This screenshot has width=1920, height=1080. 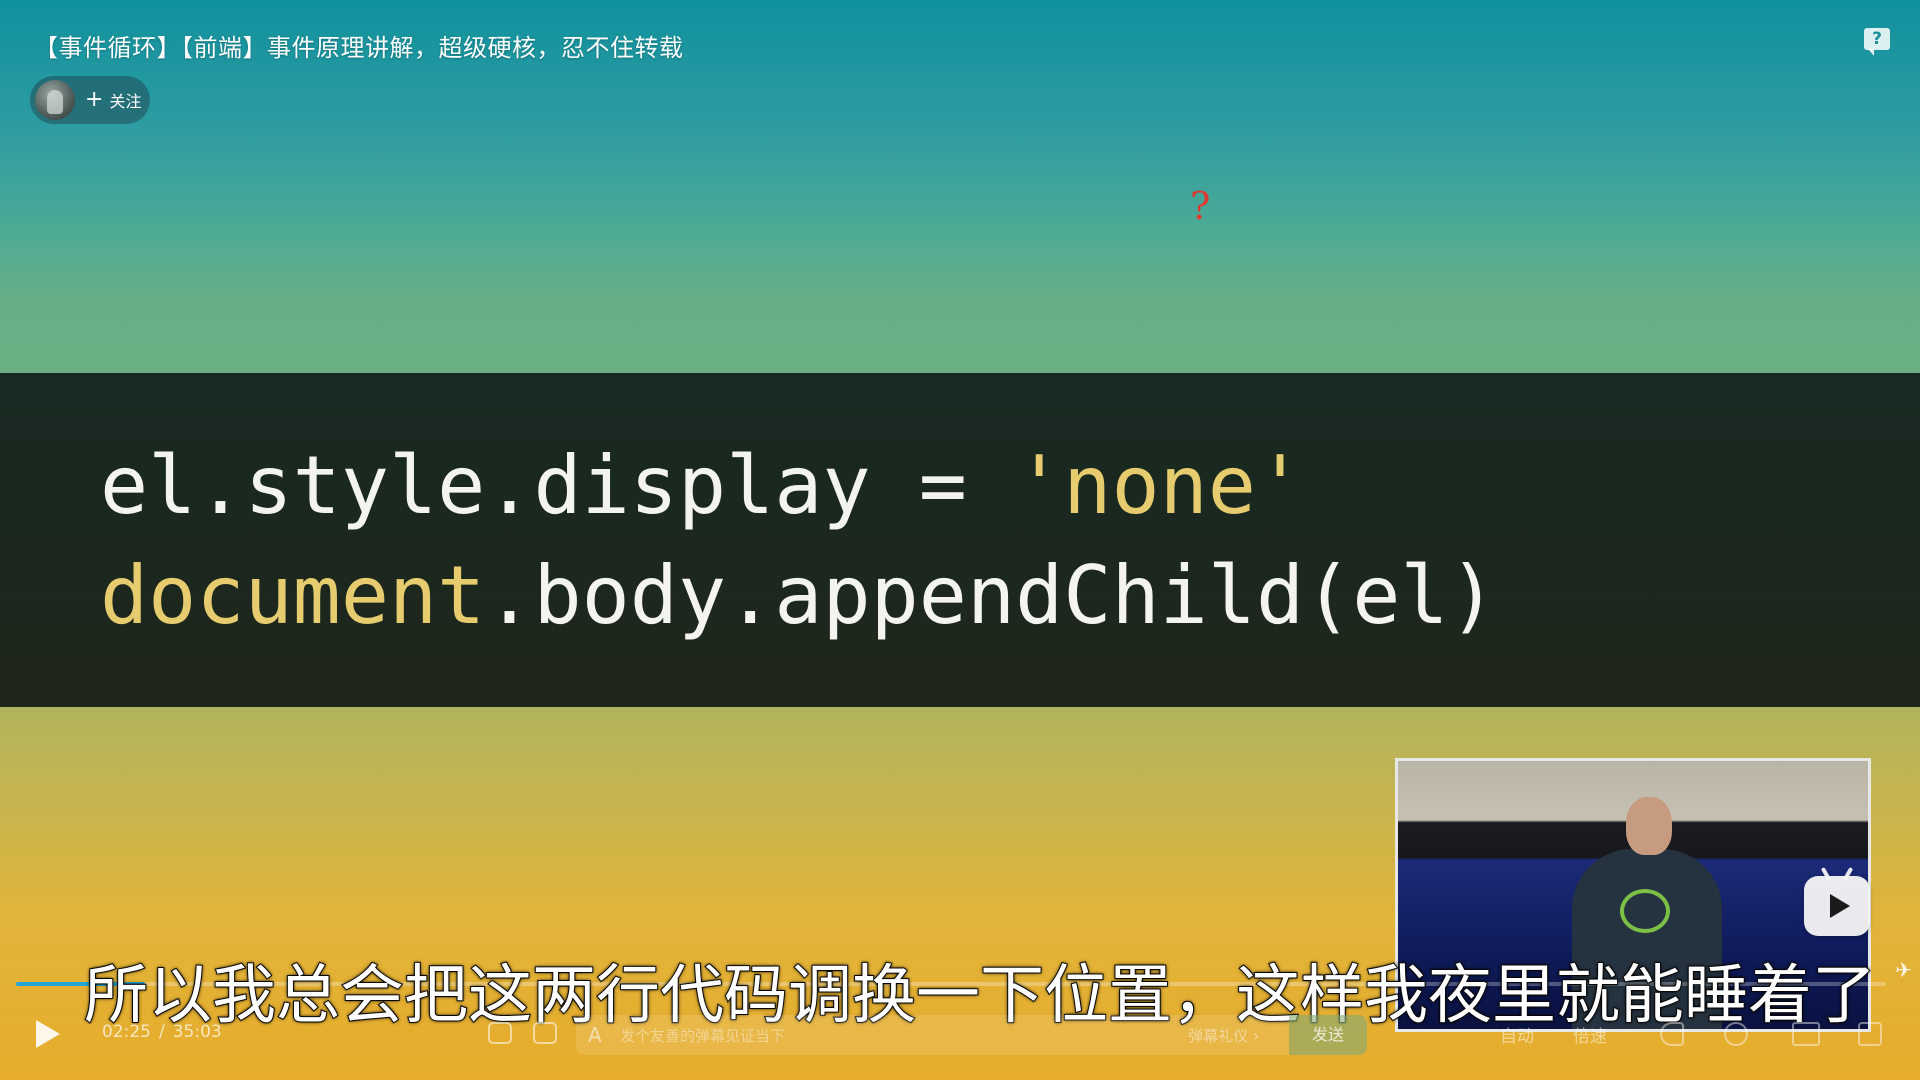 What do you see at coordinates (1649, 826) in the screenshot?
I see `speaker-head` at bounding box center [1649, 826].